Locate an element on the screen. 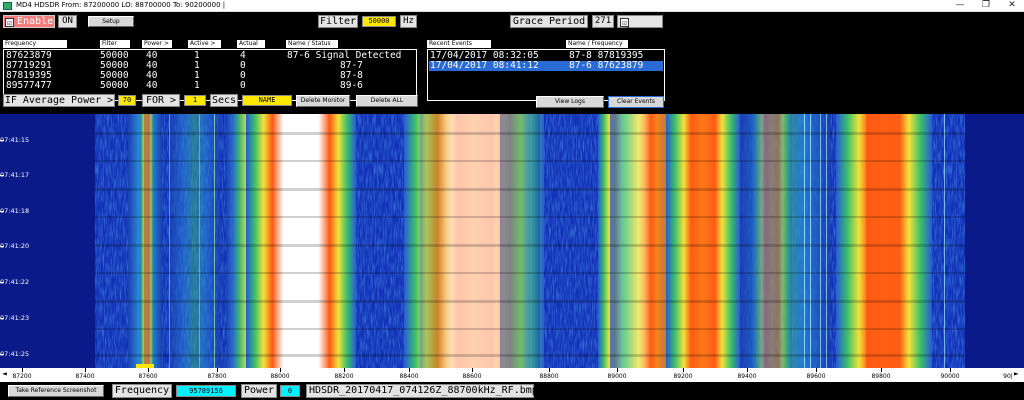  time-label: 07:41:23 is located at coordinates (15, 318).